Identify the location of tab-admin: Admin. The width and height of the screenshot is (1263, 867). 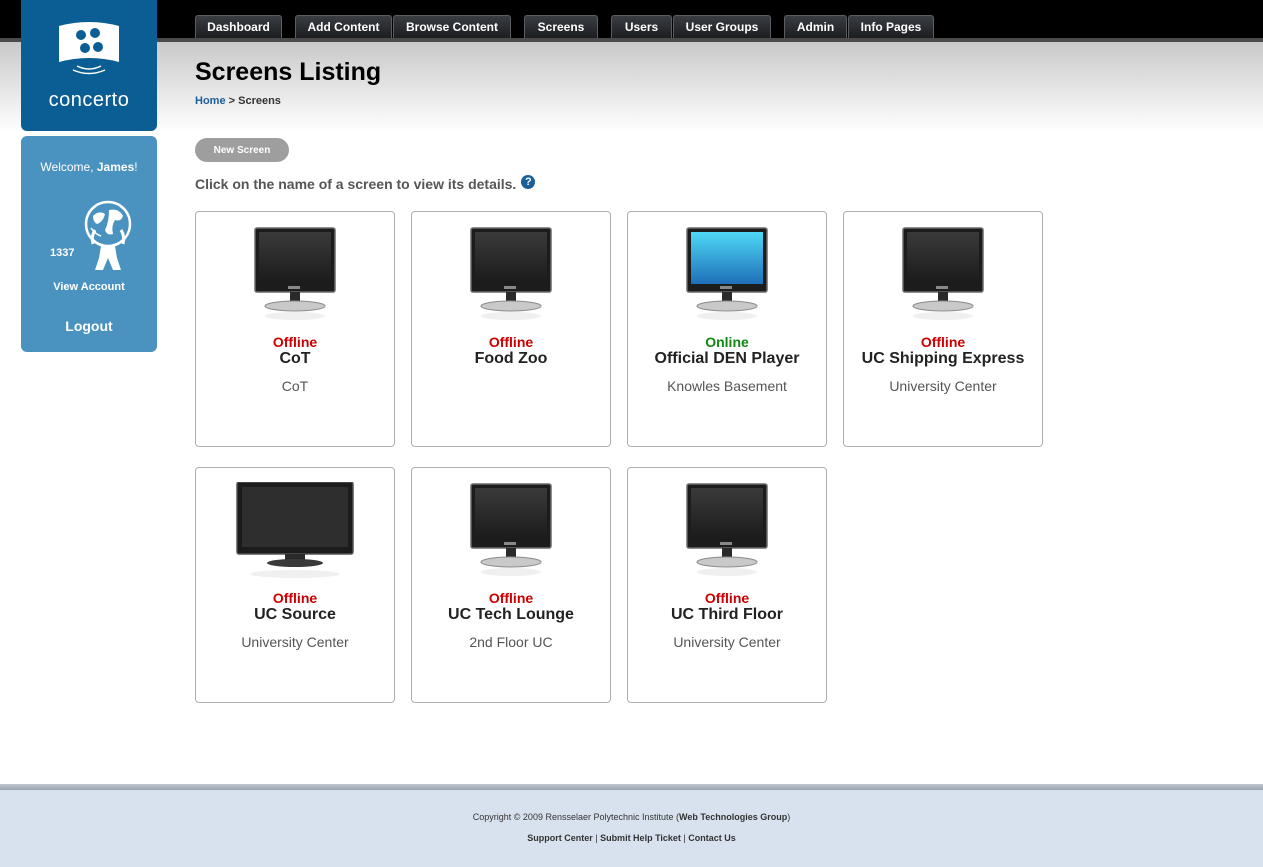
(815, 26).